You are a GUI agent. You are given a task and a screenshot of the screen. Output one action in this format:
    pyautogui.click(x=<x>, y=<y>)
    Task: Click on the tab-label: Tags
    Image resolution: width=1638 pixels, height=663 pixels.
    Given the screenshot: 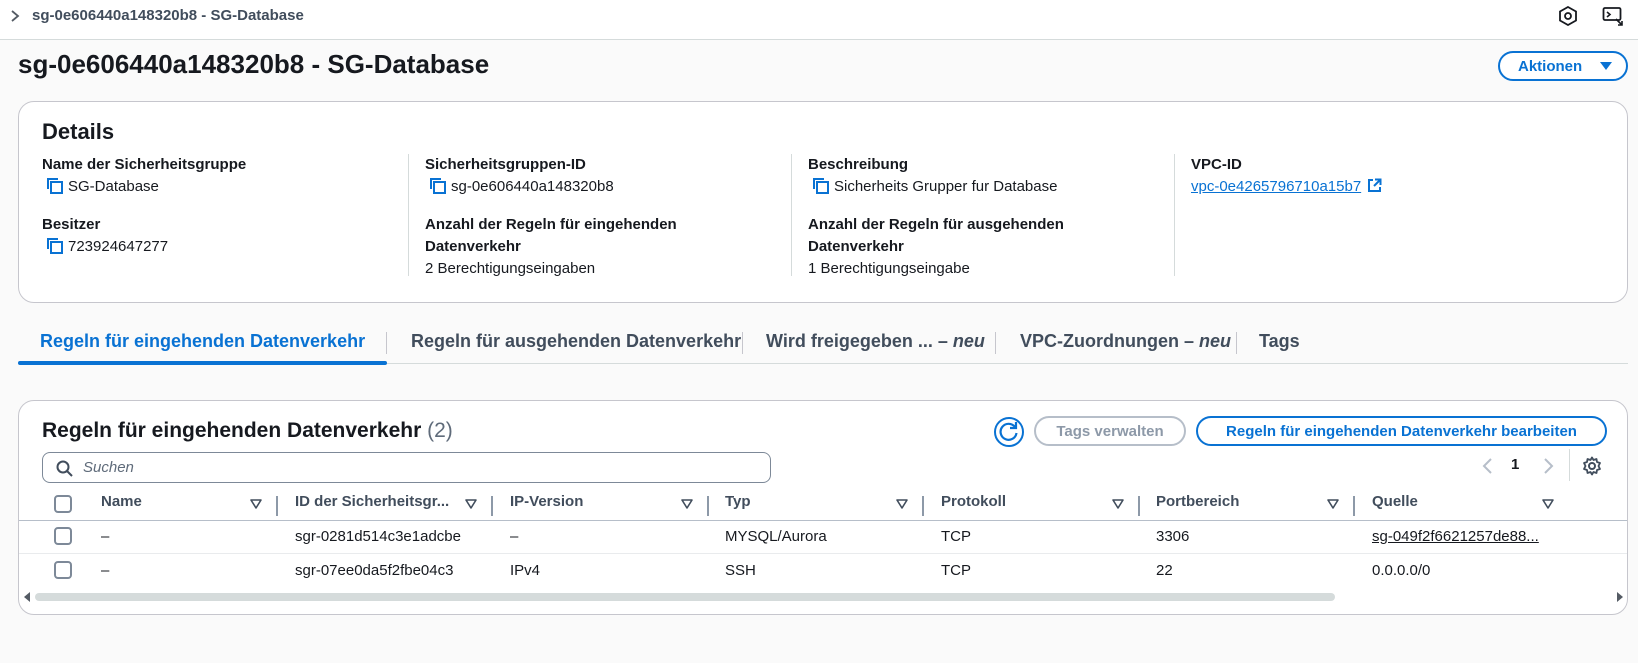 What is the action you would take?
    pyautogui.click(x=1279, y=341)
    